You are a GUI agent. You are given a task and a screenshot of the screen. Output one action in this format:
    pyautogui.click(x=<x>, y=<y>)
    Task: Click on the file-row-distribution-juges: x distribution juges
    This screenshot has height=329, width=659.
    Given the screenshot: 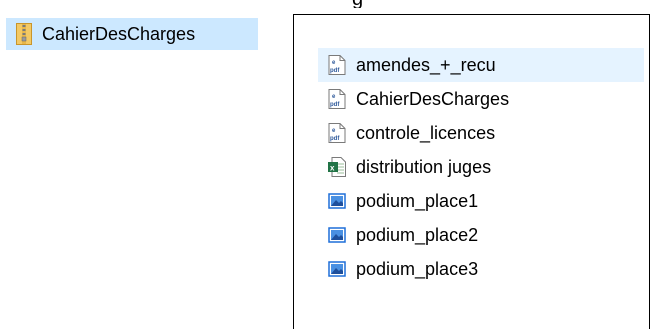 What is the action you would take?
    pyautogui.click(x=481, y=167)
    